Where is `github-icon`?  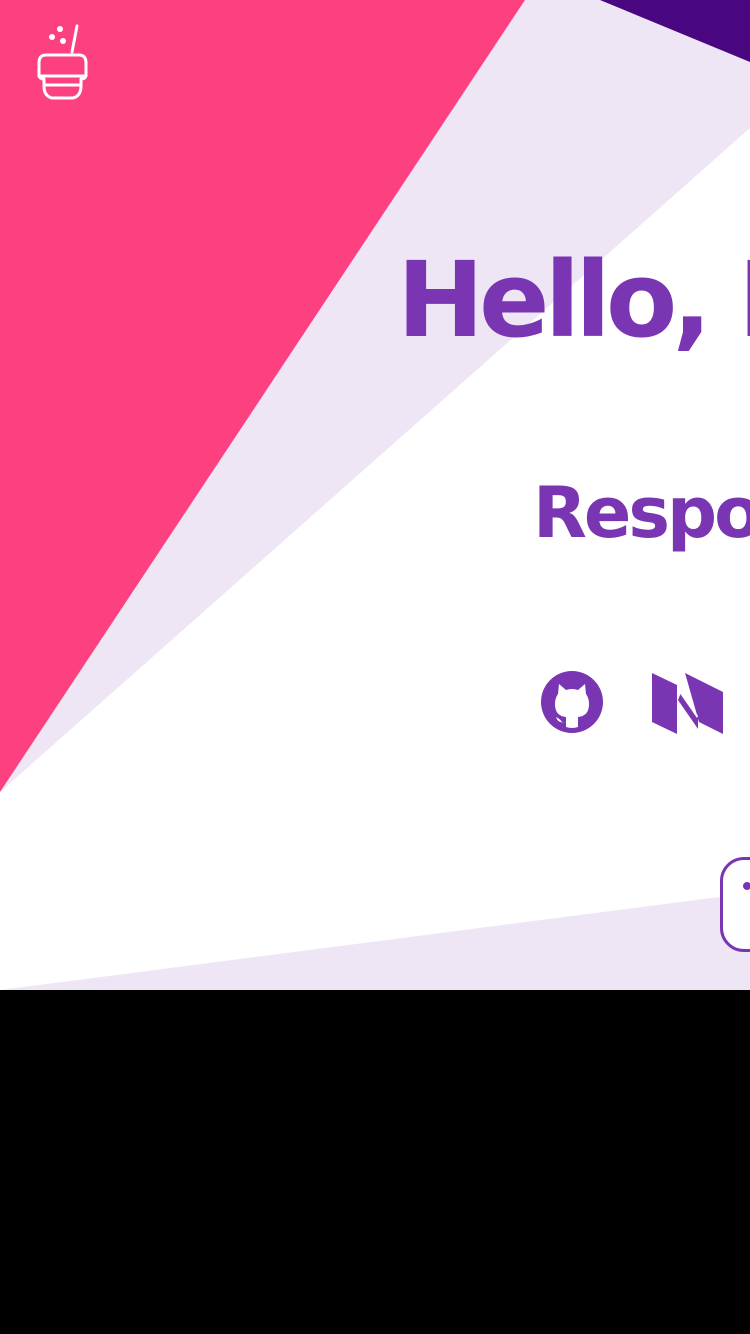
github-icon is located at coordinates (572, 702).